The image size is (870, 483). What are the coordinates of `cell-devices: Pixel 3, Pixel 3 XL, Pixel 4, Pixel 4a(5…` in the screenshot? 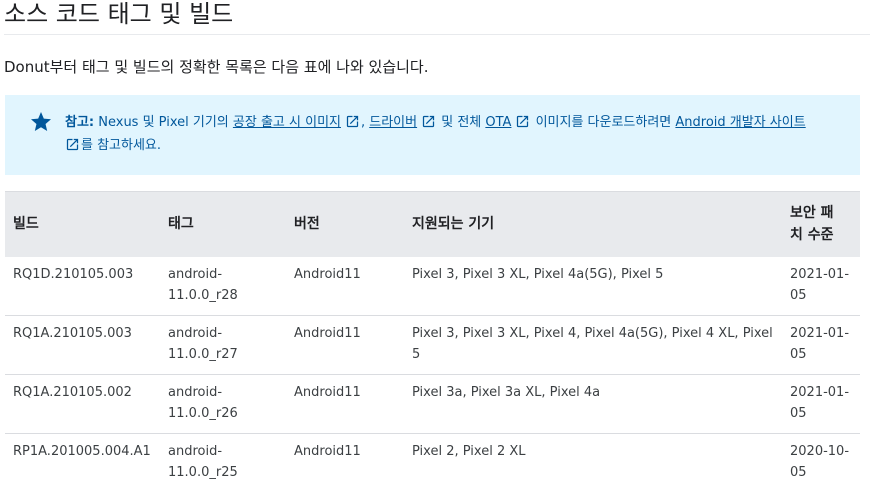 It's located at (593, 345).